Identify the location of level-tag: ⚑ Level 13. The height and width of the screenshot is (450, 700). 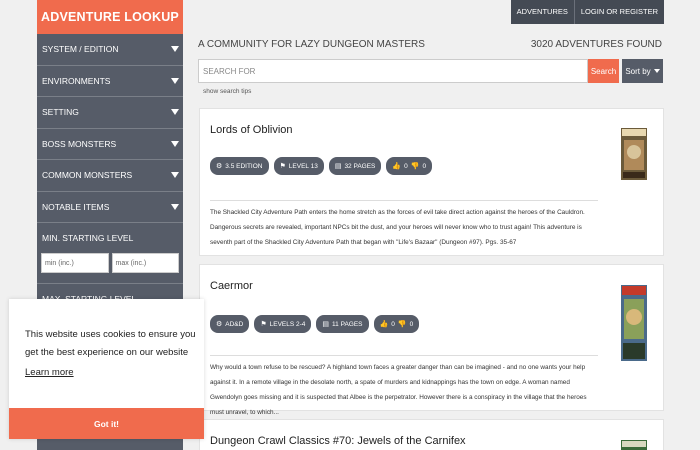
(298, 166).